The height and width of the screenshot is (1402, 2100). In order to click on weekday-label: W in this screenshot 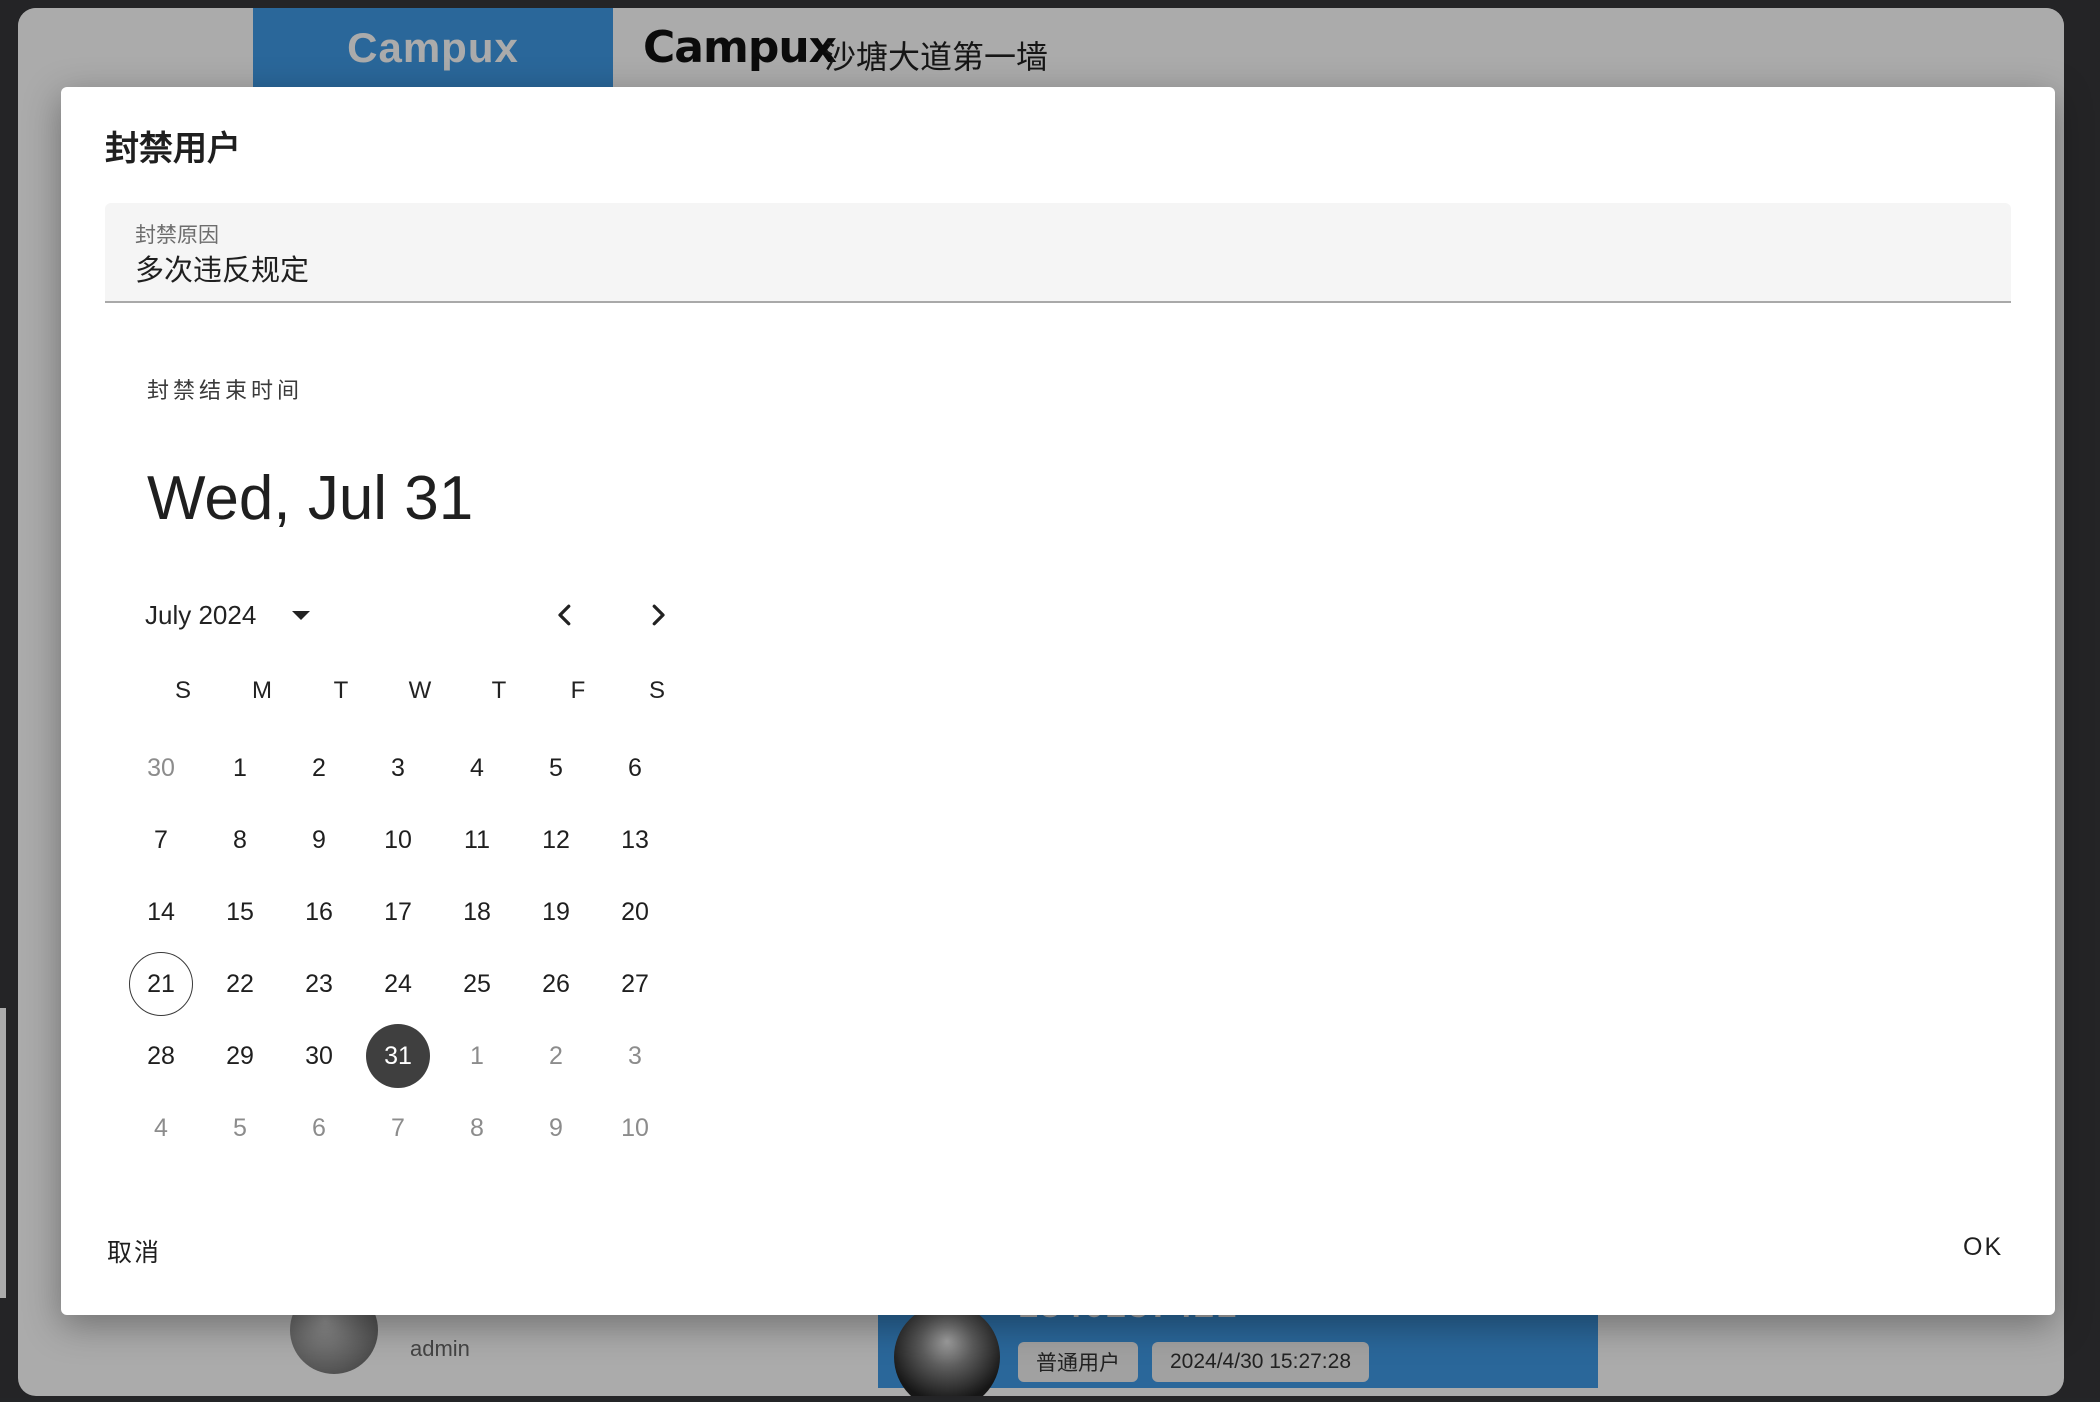, I will do `click(420, 690)`.